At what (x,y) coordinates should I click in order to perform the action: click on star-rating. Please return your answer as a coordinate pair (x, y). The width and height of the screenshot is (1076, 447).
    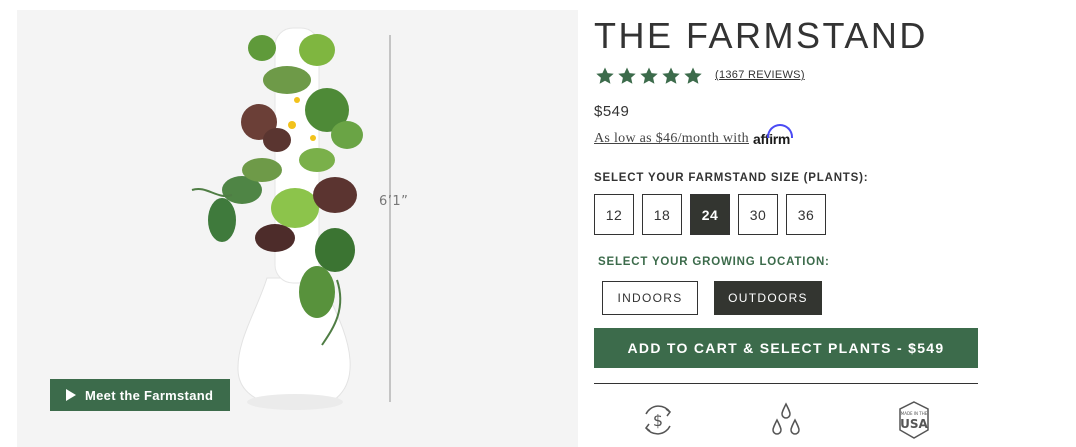
    Looking at the image, I should click on (649, 76).